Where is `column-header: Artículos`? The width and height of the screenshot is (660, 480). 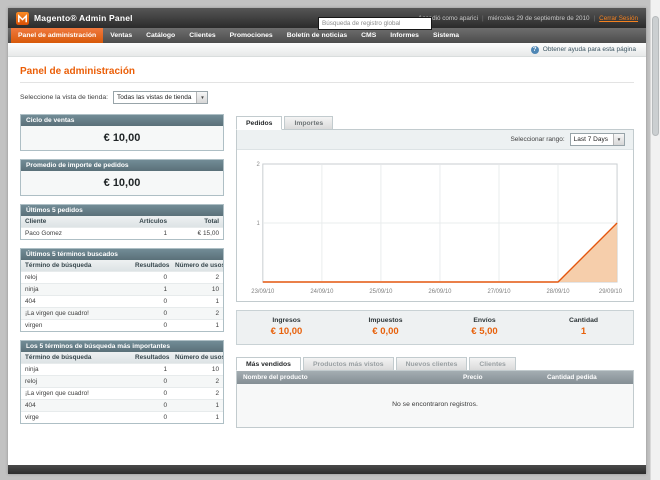
column-header: Artículos is located at coordinates (153, 221).